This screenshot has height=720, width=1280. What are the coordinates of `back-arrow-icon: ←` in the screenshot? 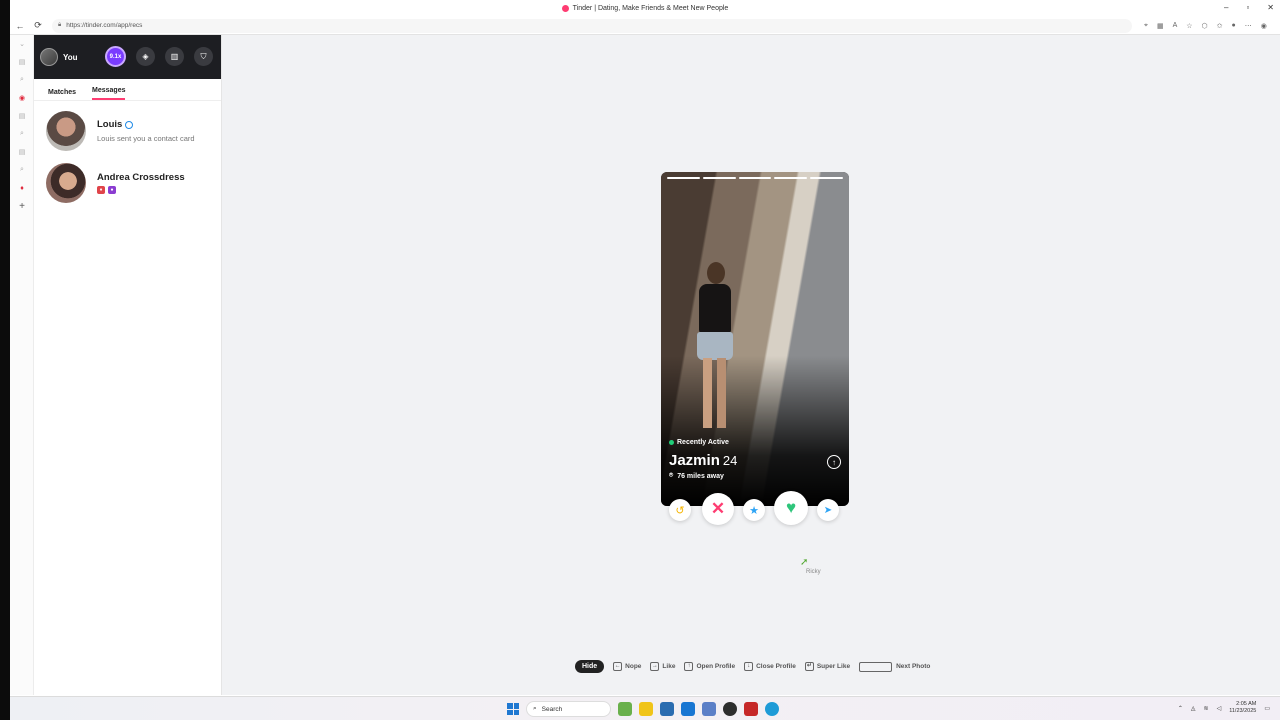 It's located at (20, 26).